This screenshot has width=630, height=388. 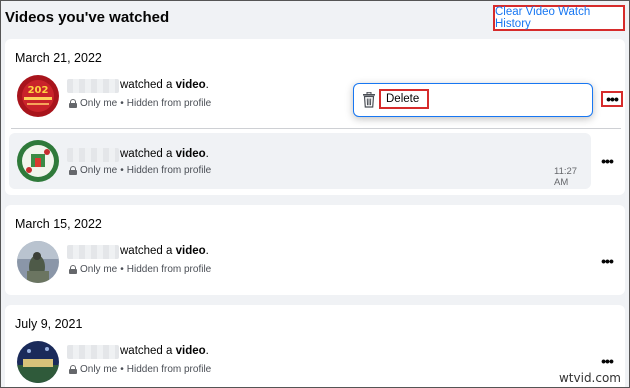 I want to click on date-heading: March 21, 2022, so click(x=58, y=58).